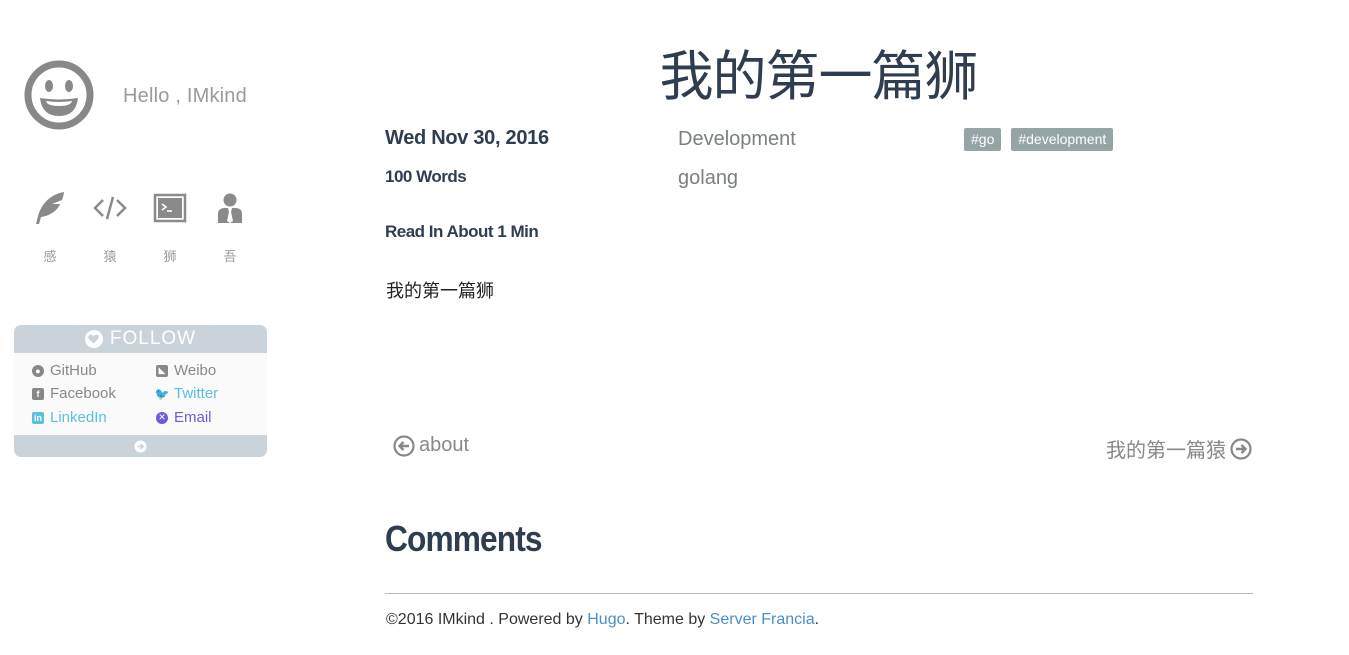  What do you see at coordinates (162, 370) in the screenshot?
I see `rss-icon: ◣` at bounding box center [162, 370].